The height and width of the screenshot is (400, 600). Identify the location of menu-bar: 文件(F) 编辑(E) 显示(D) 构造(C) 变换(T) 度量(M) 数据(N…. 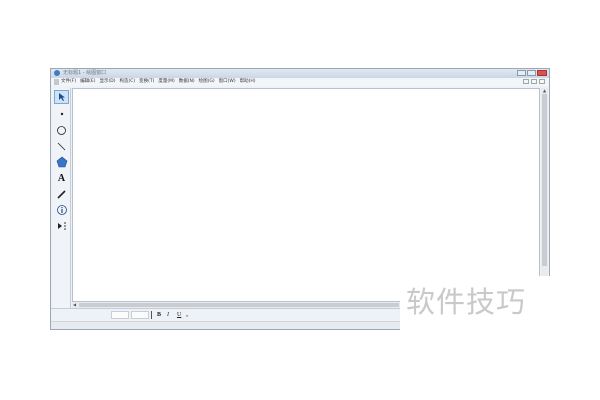
(300, 82).